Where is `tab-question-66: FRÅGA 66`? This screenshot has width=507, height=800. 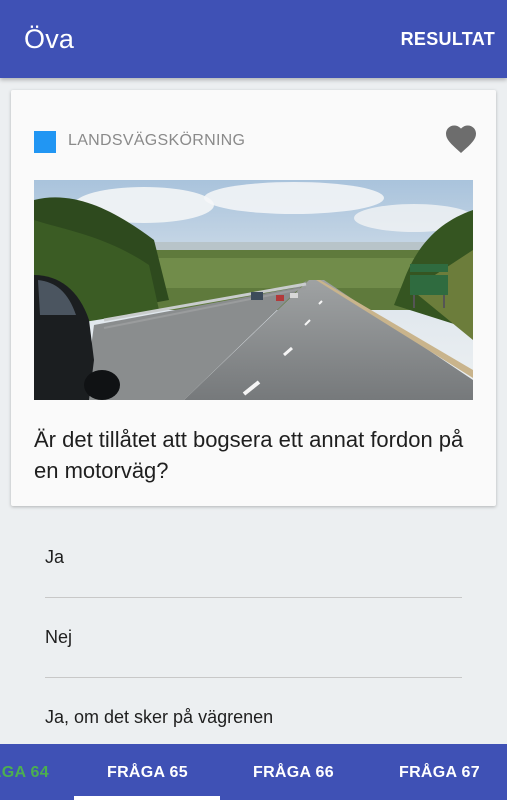
tab-question-66: FRÅGA 66 is located at coordinates (293, 773).